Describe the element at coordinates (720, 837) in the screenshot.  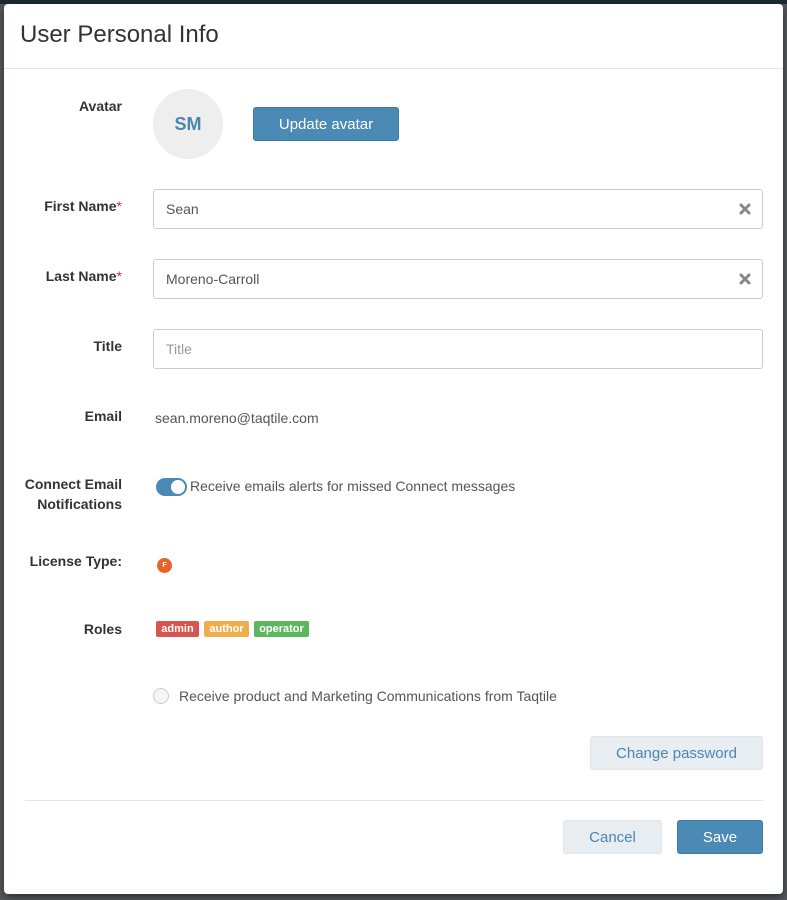
I see `save-button: Save` at that location.